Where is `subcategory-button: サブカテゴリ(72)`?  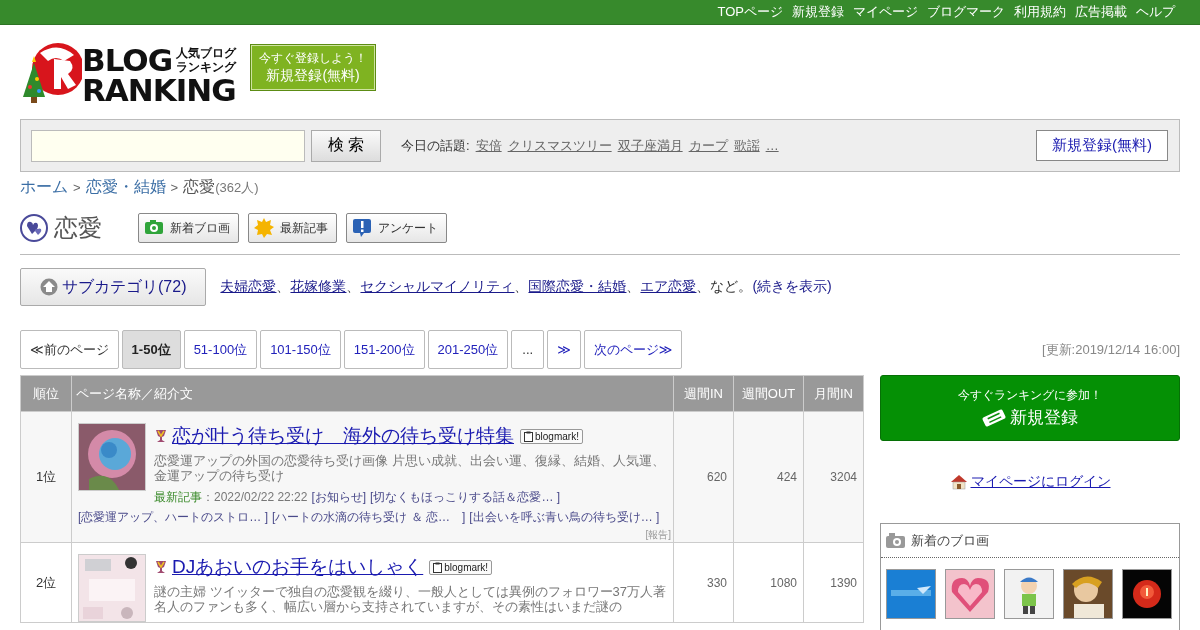 subcategory-button: サブカテゴリ(72) is located at coordinates (113, 287).